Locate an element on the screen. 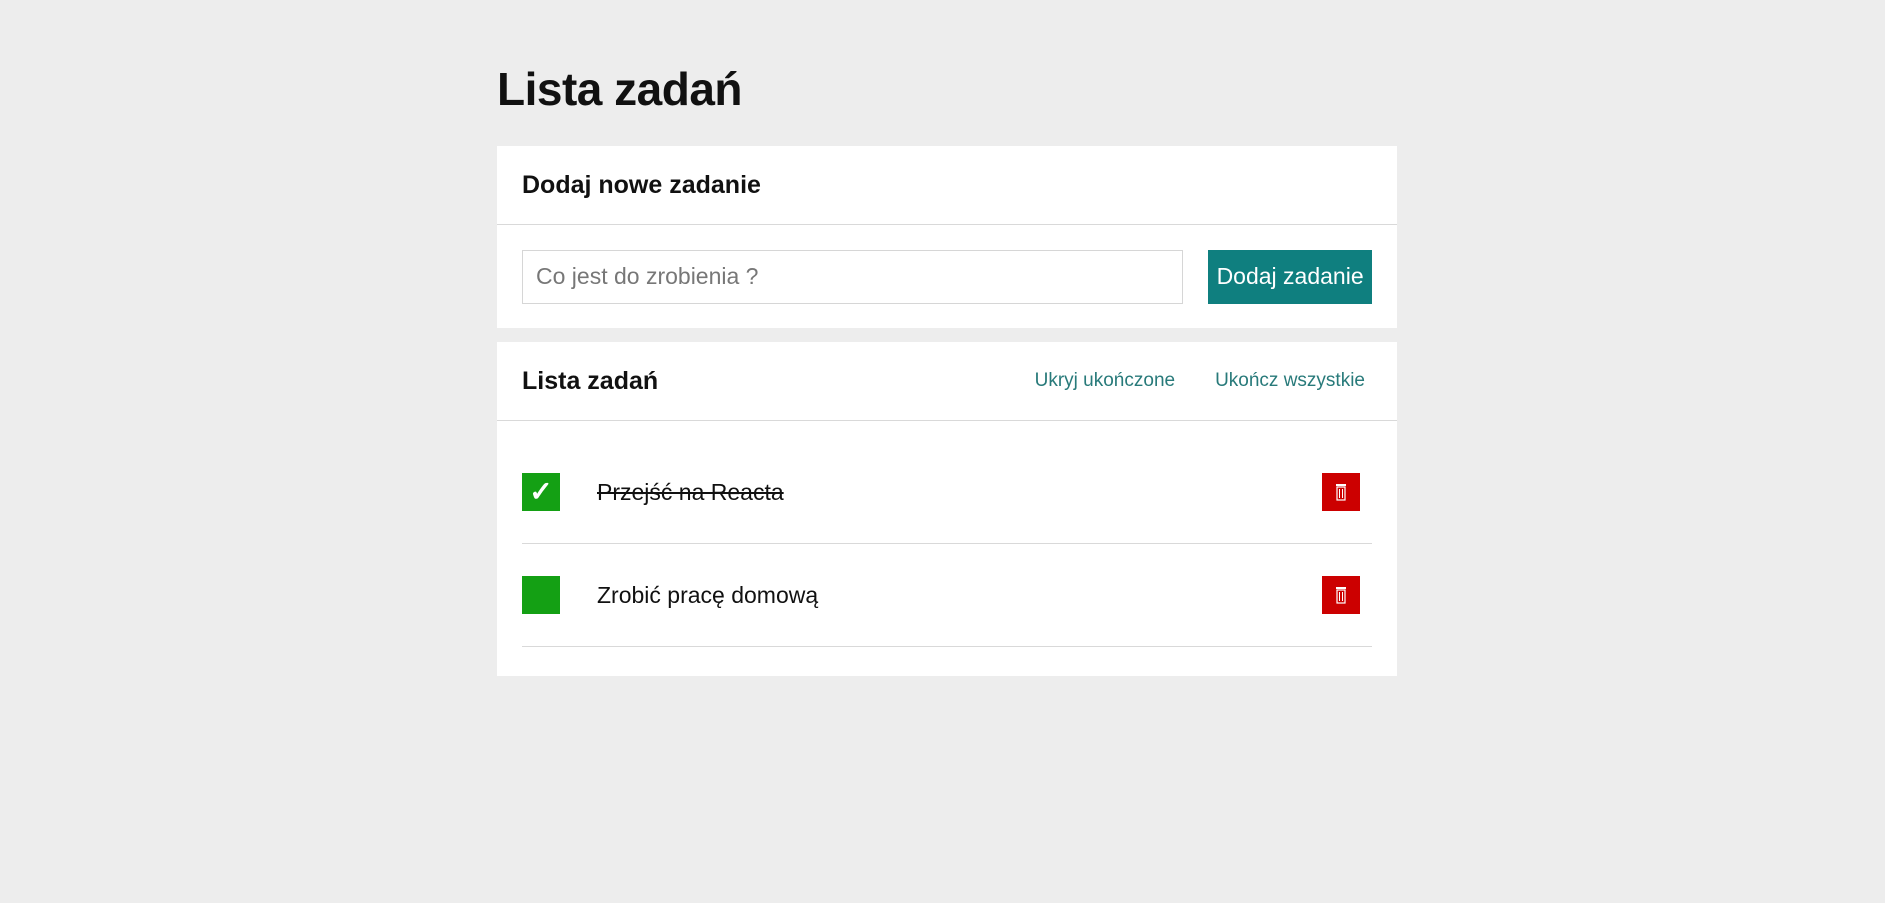 This screenshot has height=903, width=1885. task-toggle-checkbox is located at coordinates (541, 595).